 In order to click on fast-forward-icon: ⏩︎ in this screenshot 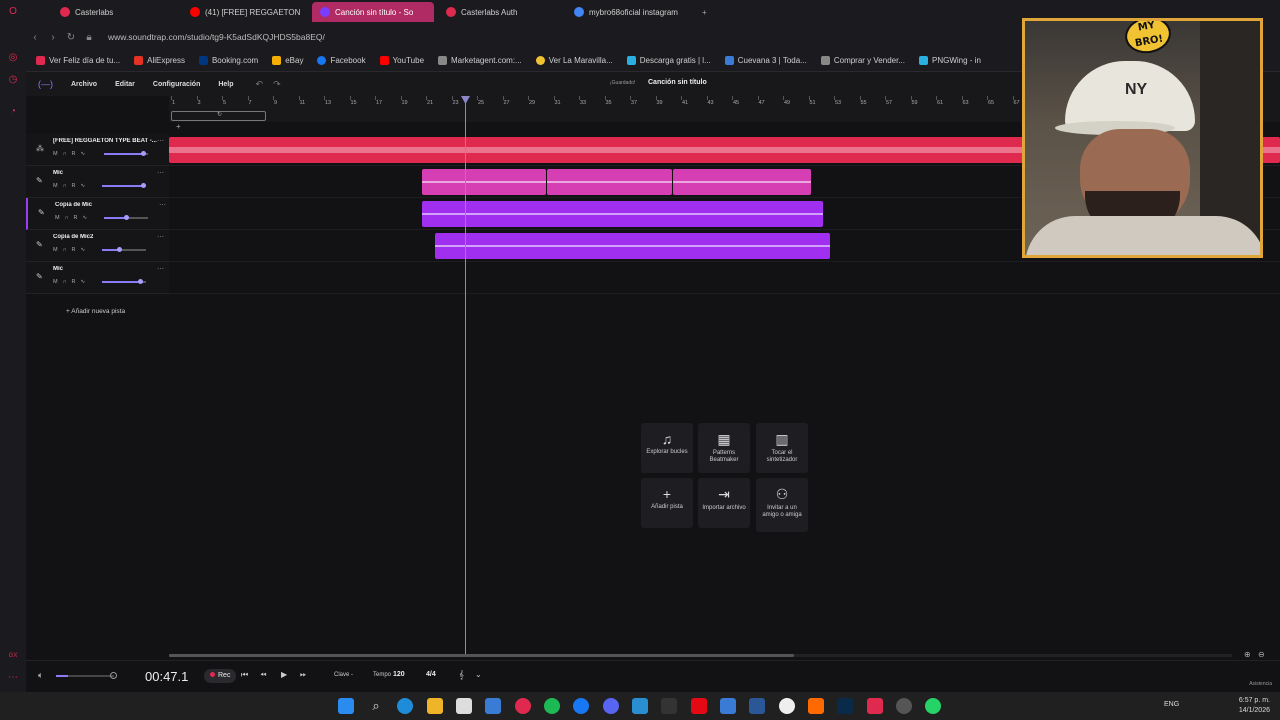, I will do `click(303, 675)`.